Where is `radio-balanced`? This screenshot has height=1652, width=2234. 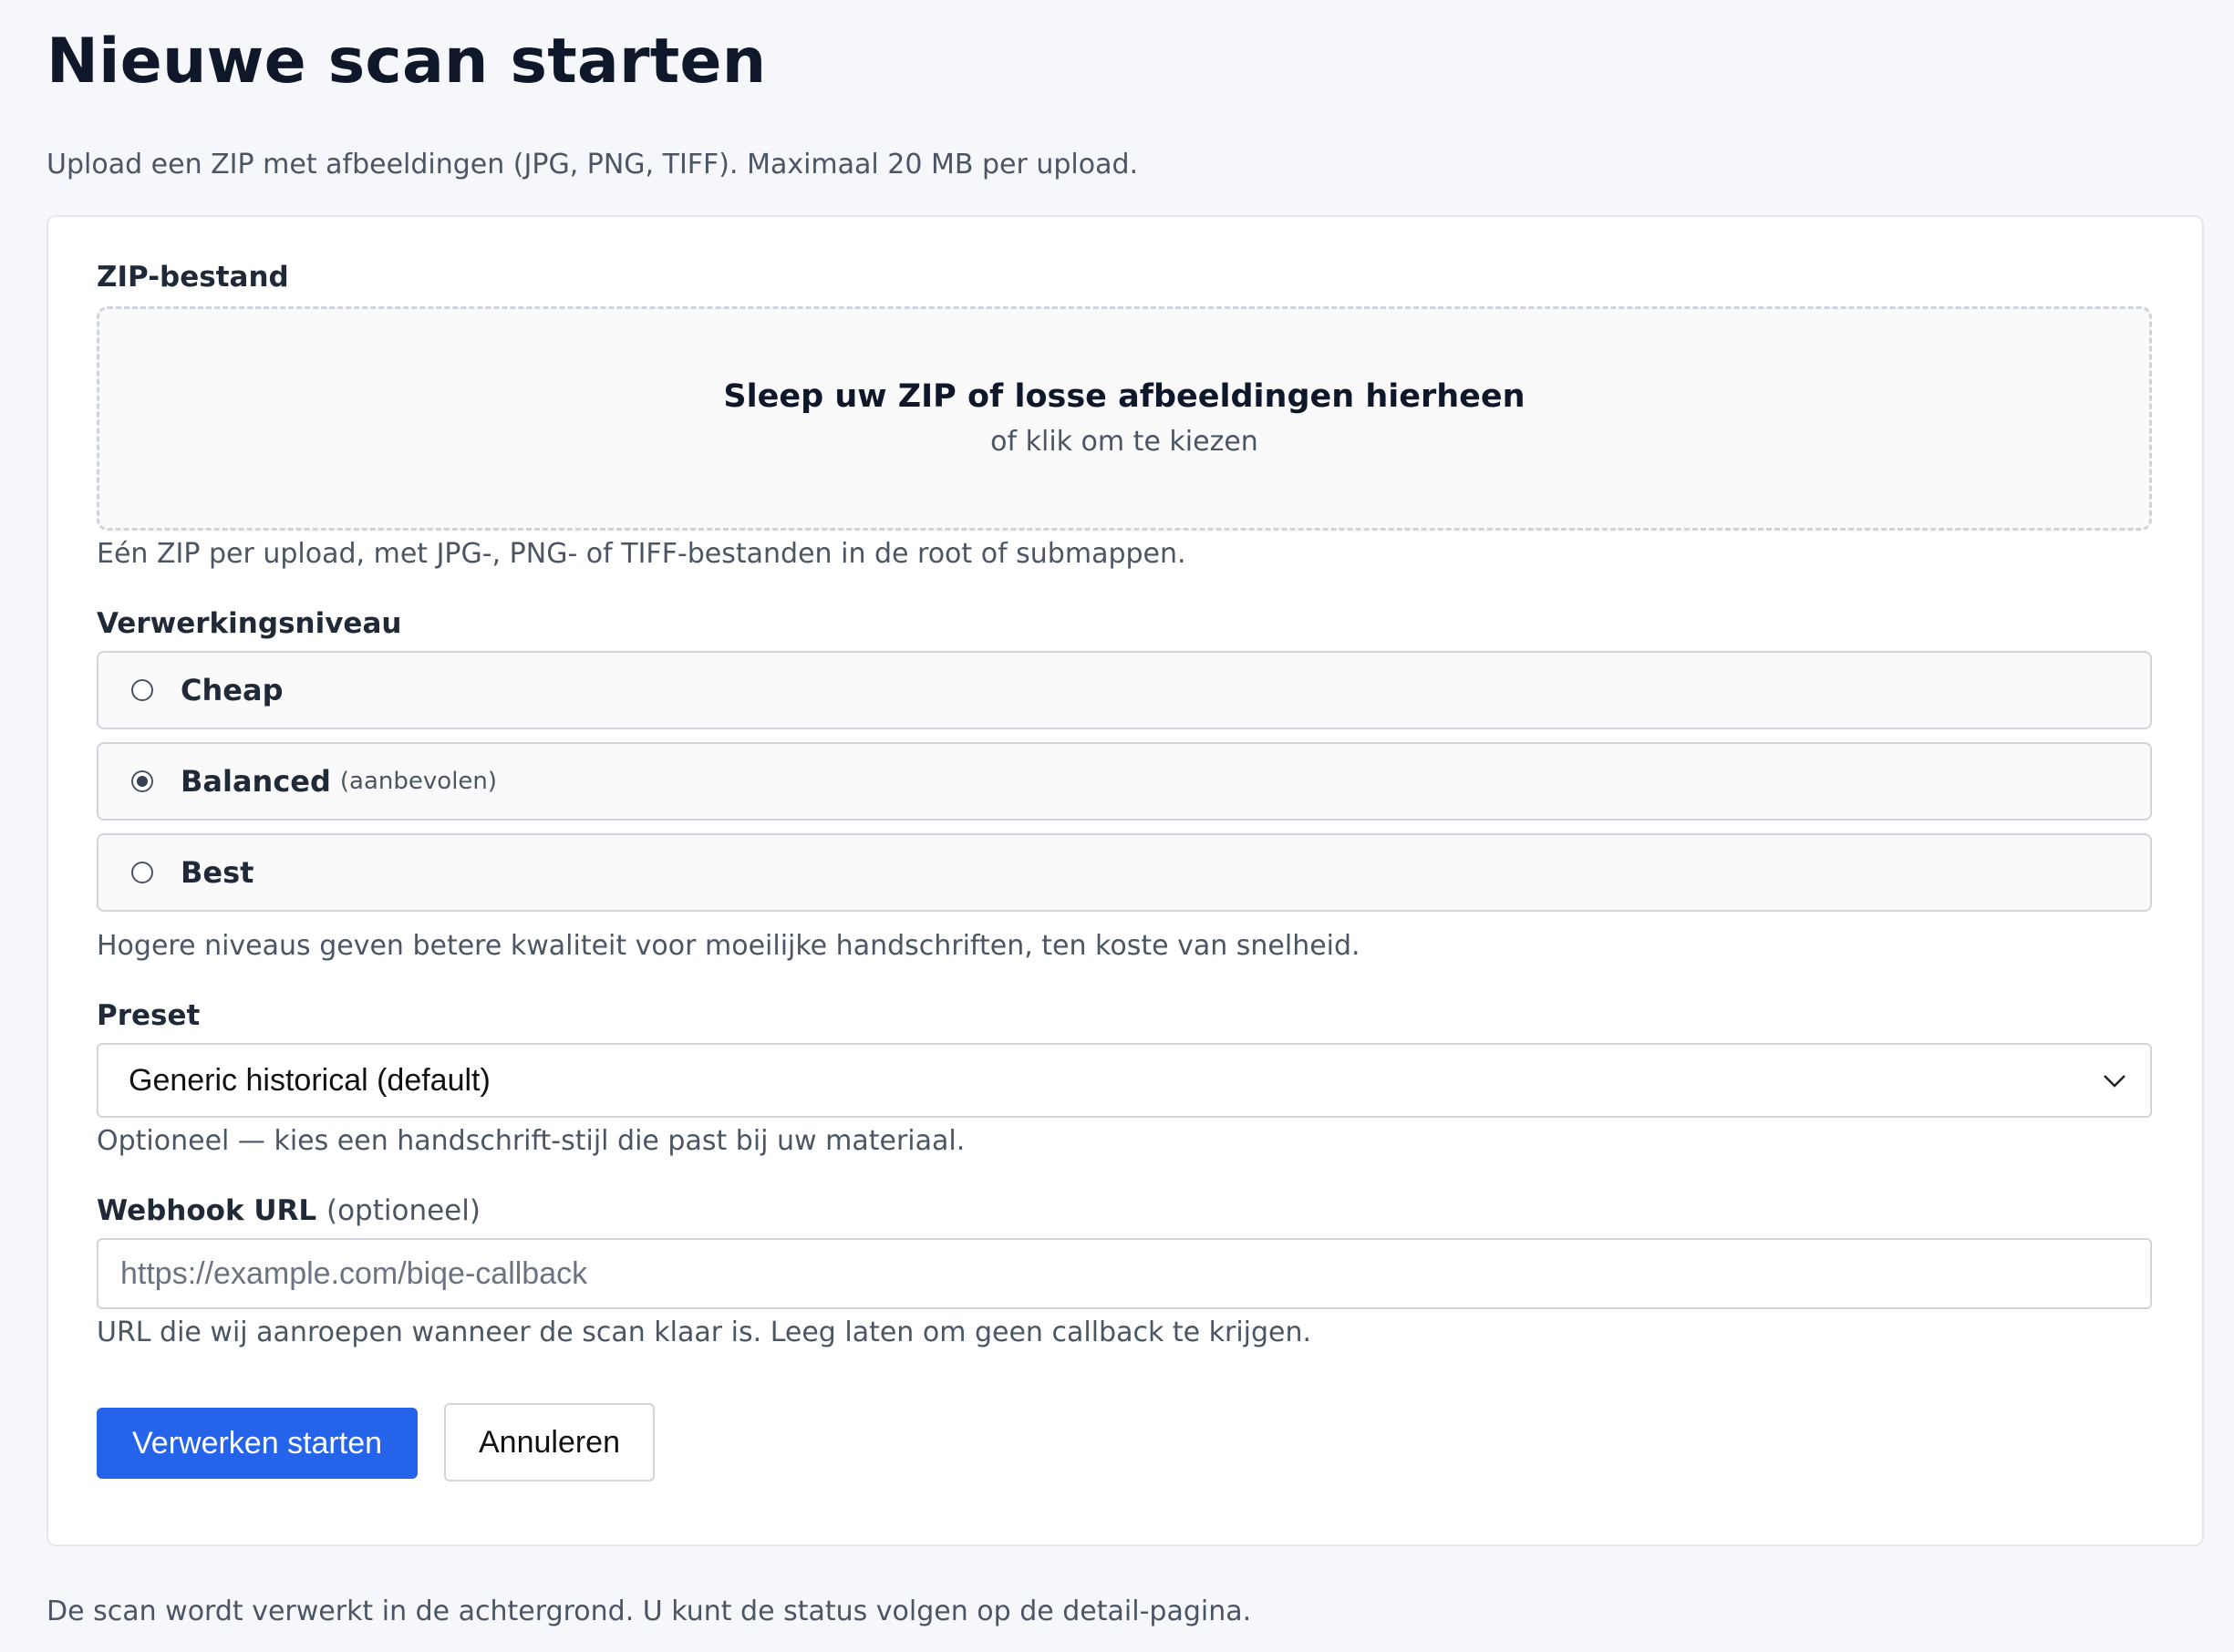 radio-balanced is located at coordinates (142, 781).